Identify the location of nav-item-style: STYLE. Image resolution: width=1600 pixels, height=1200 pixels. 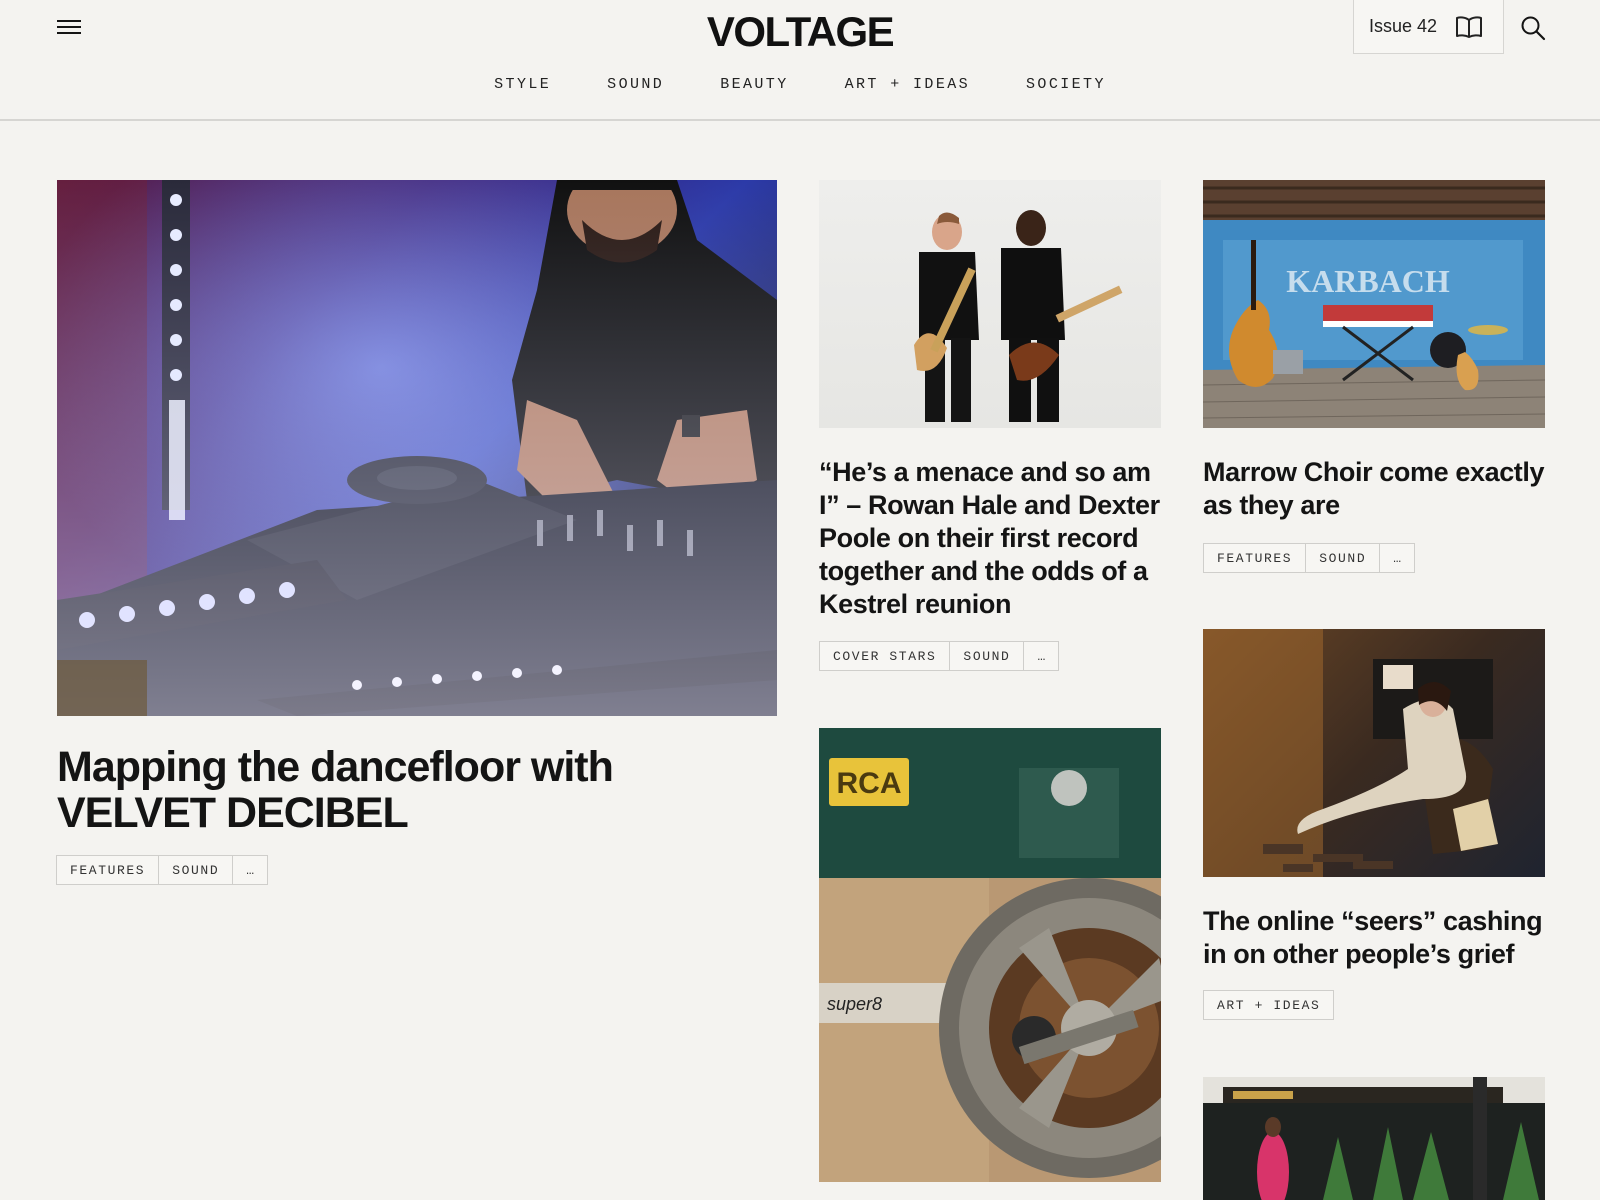
(522, 84).